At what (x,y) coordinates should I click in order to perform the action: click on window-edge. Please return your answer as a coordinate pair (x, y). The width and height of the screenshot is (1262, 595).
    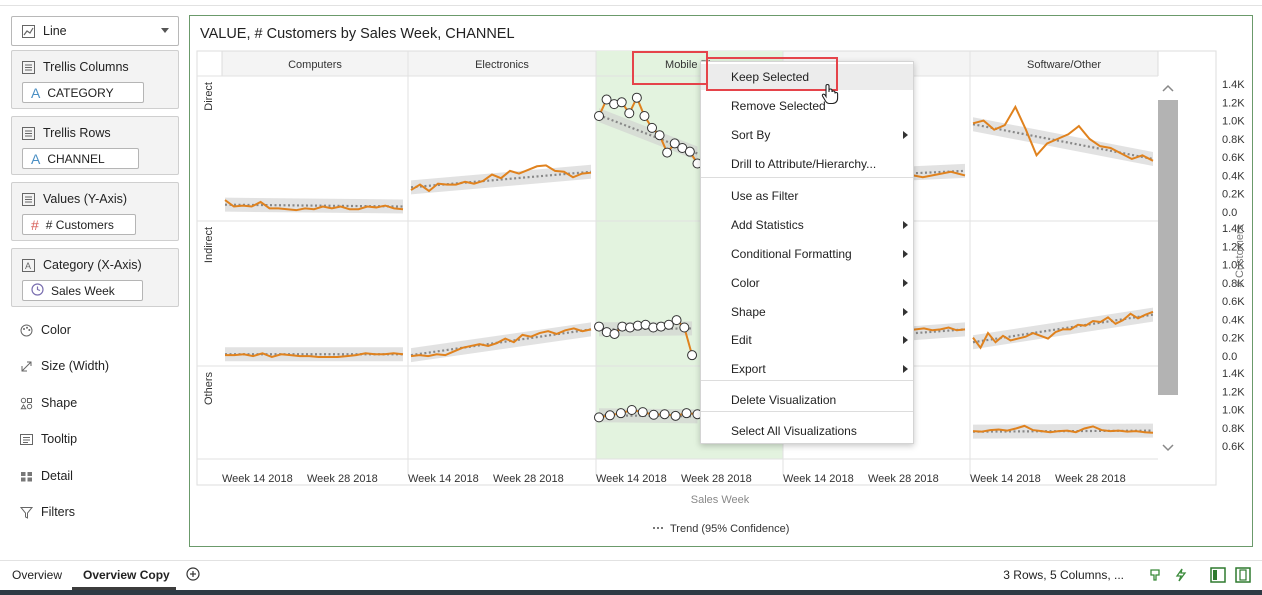
    Looking at the image, I should click on (631, 592).